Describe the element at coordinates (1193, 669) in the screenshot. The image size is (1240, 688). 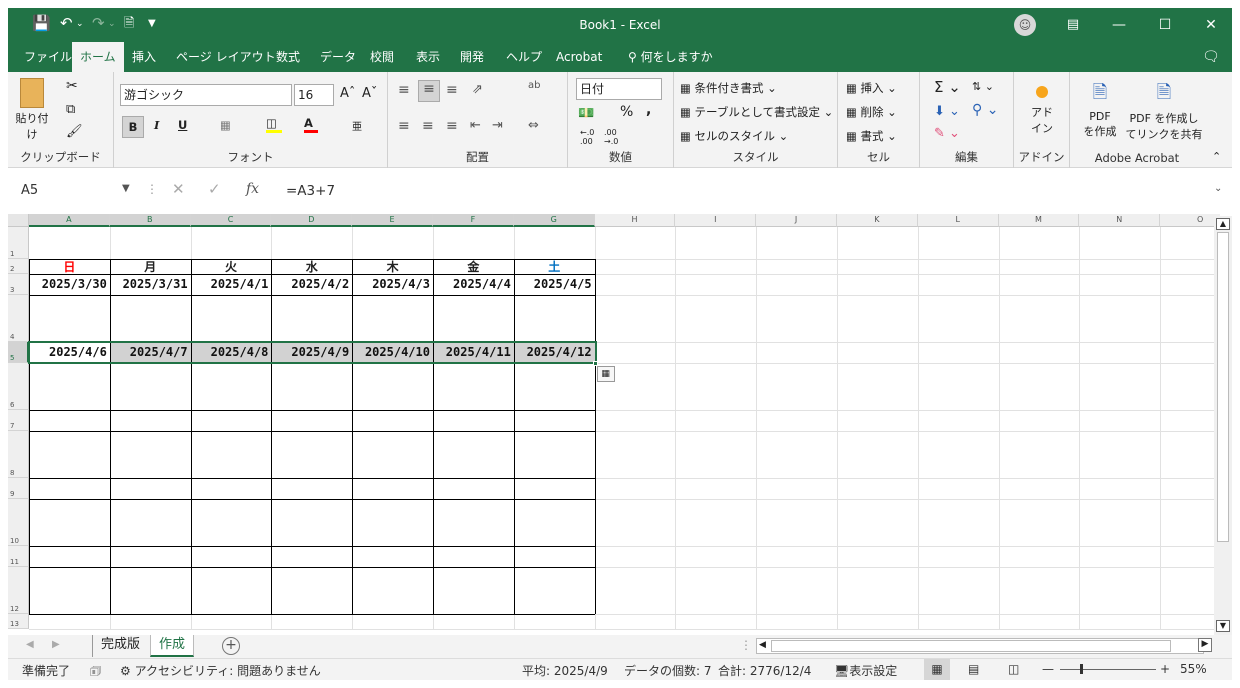
I see `zoom-level: 55%` at that location.